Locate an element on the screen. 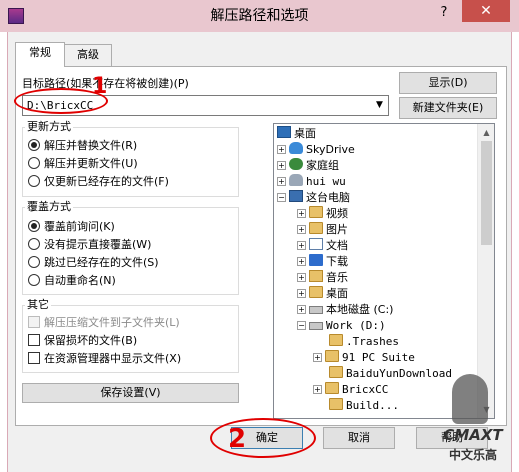  radio-auto-rename: 自动重命名(N) is located at coordinates (72, 280).